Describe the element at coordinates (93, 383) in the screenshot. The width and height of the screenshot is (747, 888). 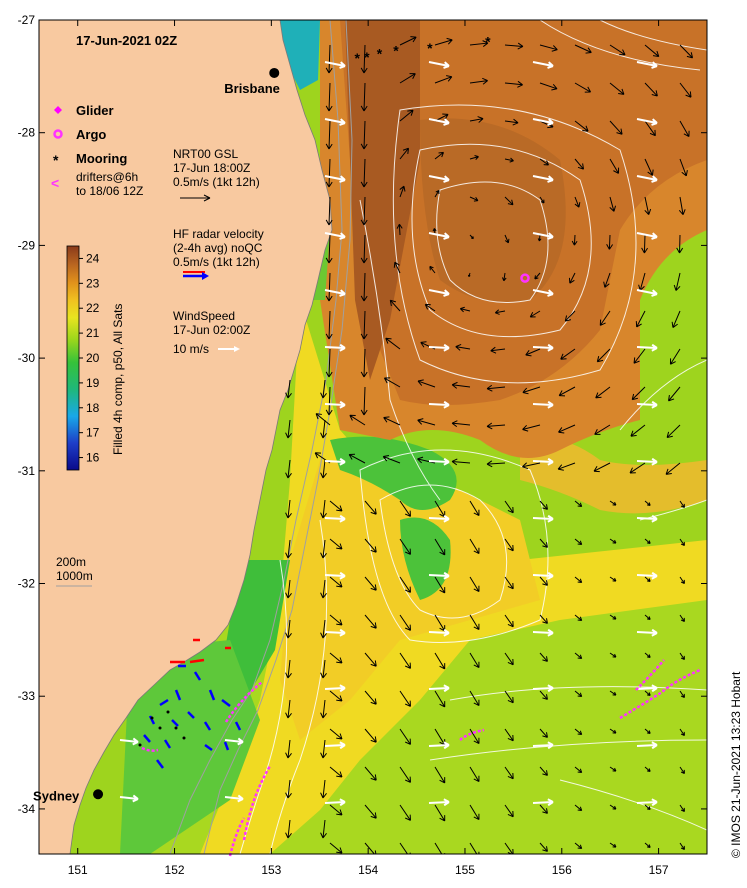
I see `colorbar-tick-label: 19` at that location.